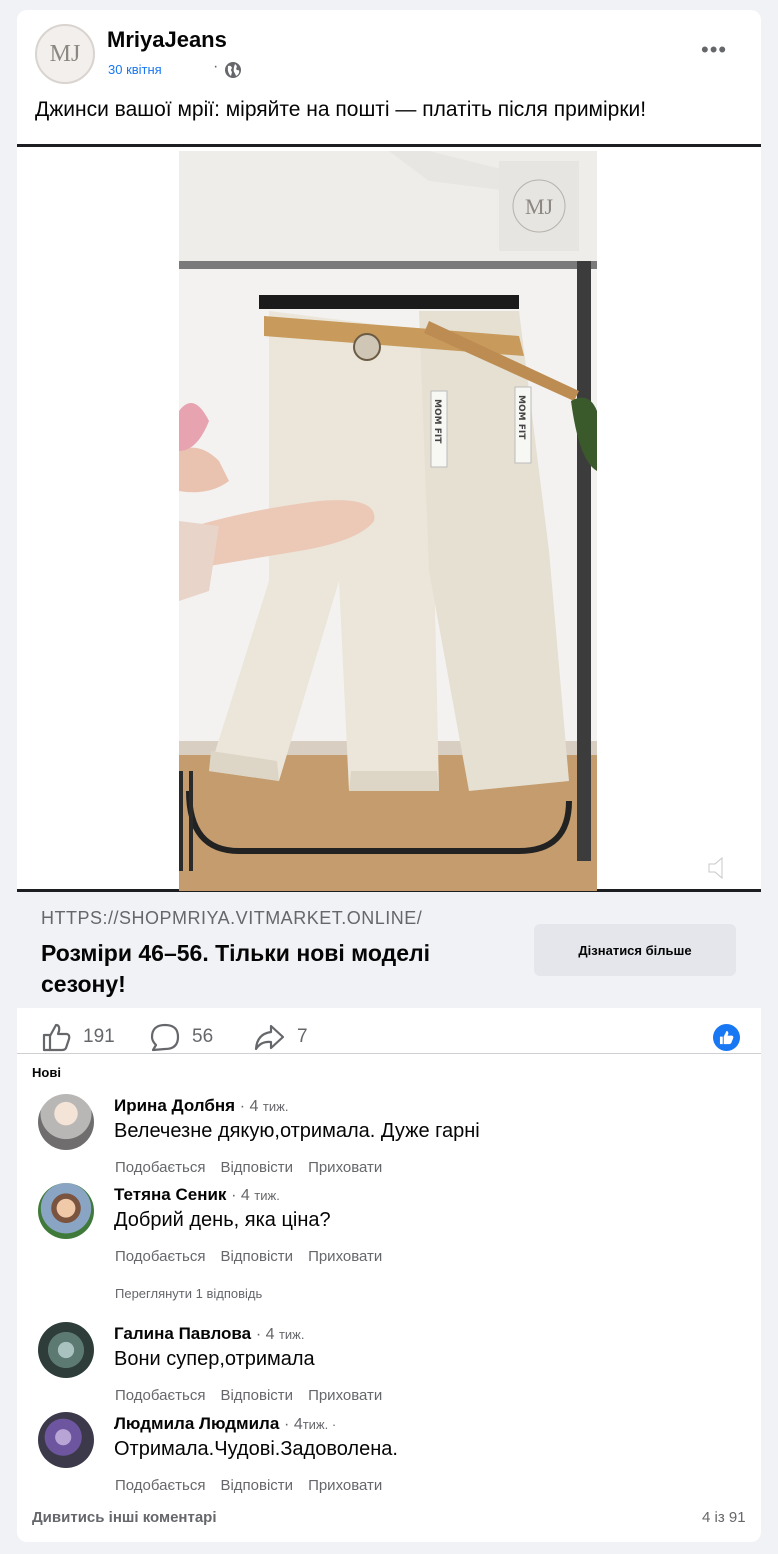 The image size is (778, 1554). I want to click on commenter-name-text: Ирина Долбня, so click(174, 1105).